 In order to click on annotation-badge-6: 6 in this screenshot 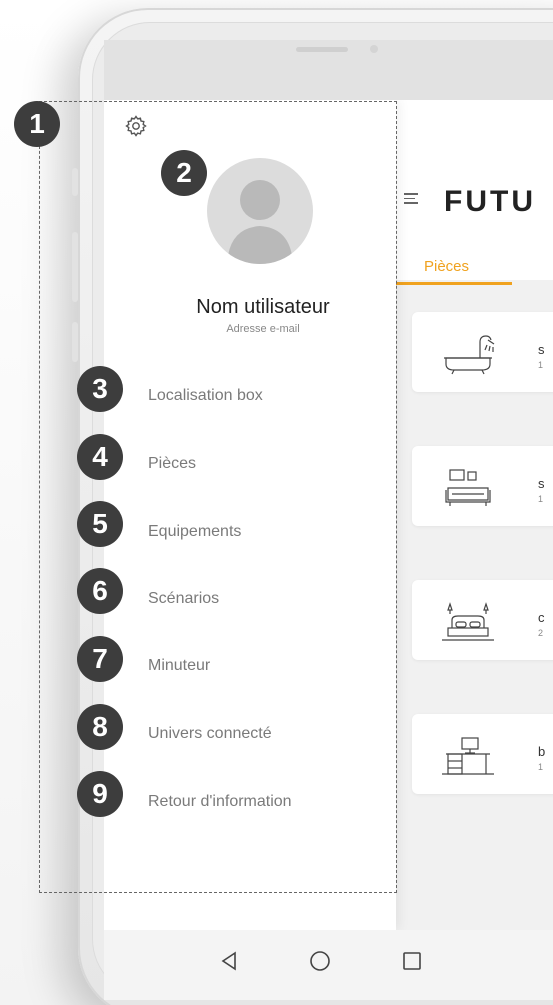, I will do `click(100, 591)`.